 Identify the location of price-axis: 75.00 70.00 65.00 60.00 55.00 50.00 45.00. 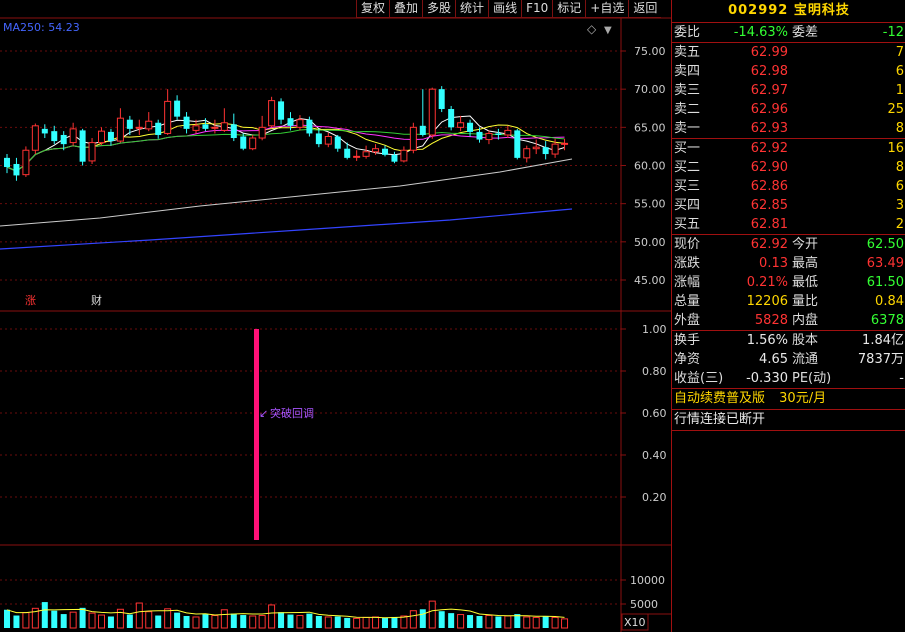
(643, 166).